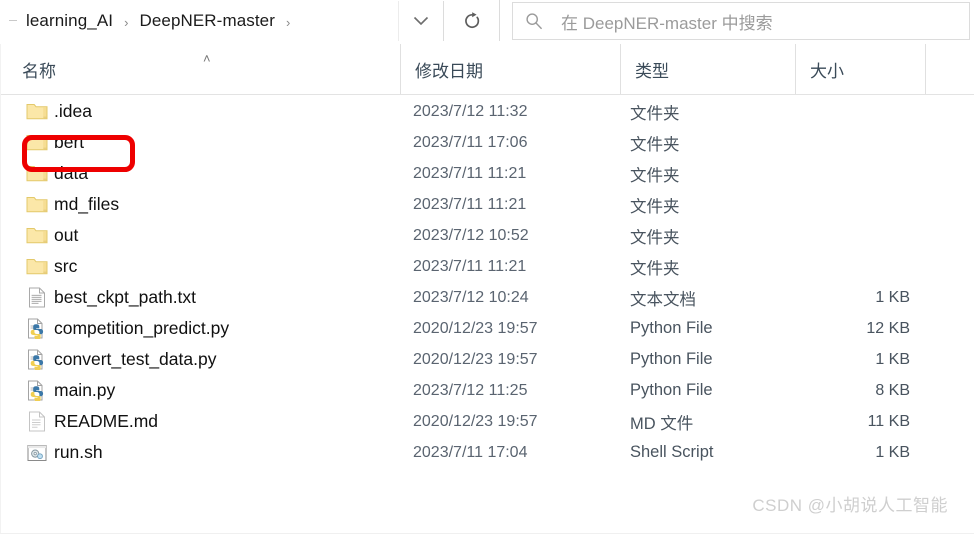  I want to click on file-type: 文本文档, so click(663, 299).